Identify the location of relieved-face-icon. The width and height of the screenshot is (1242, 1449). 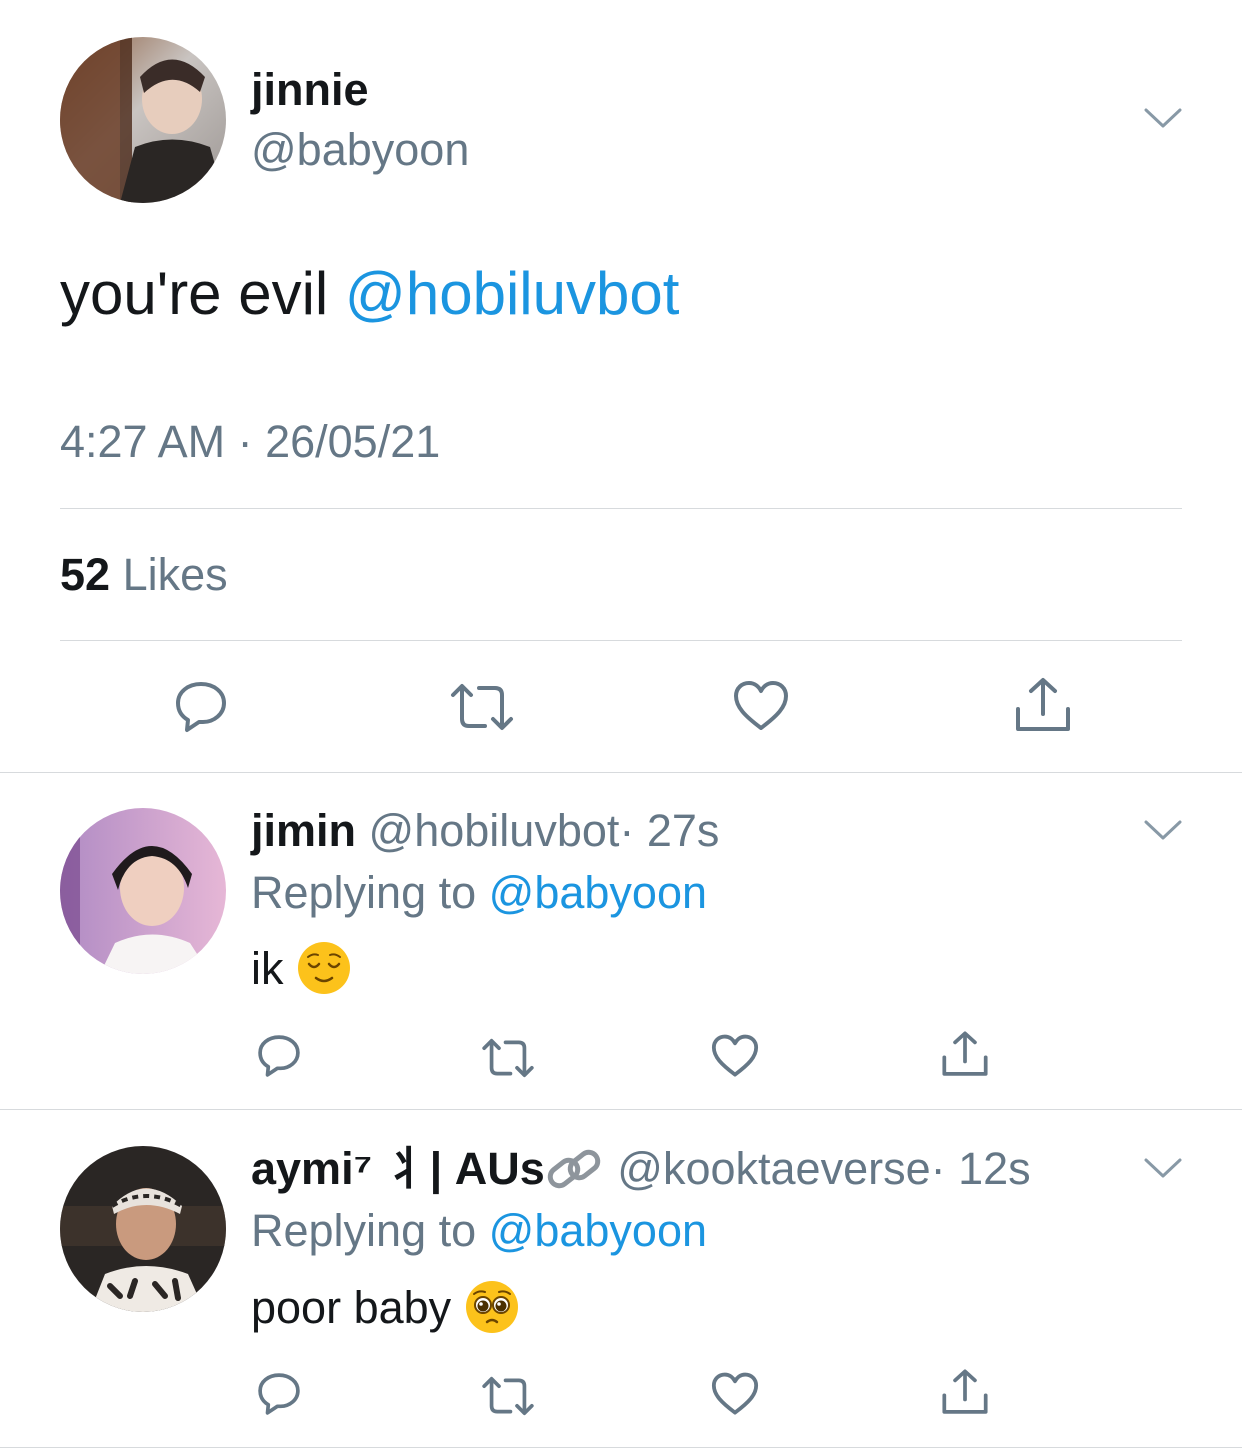
(324, 968).